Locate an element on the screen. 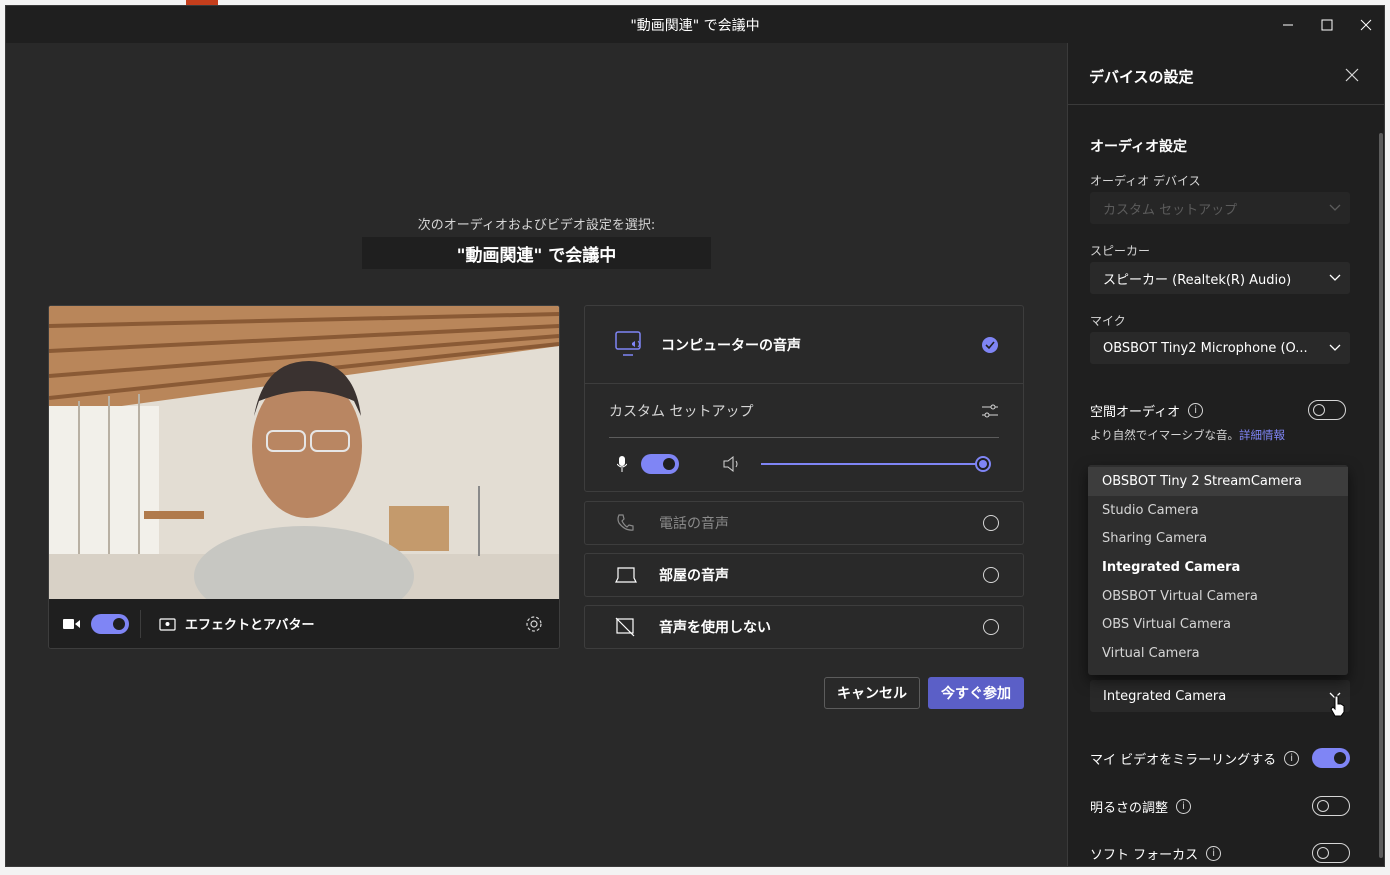  audio-option-phone-row: 電話の音声 is located at coordinates (804, 523).